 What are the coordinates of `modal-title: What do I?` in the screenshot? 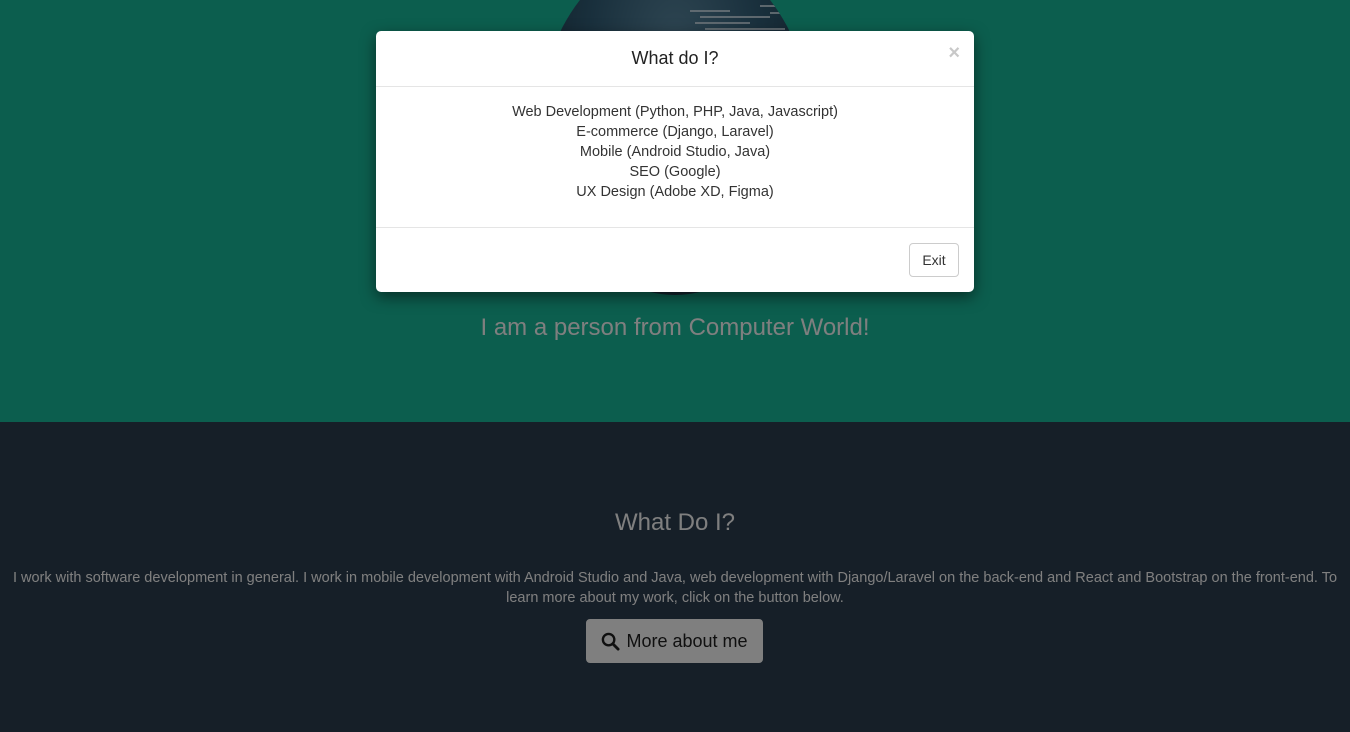 It's located at (675, 58).